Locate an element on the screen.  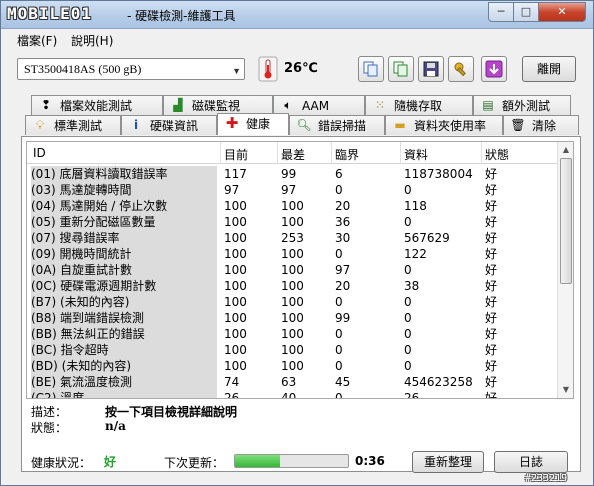
tab-benchmark: 💡︎ 標準測試 is located at coordinates (73, 125).